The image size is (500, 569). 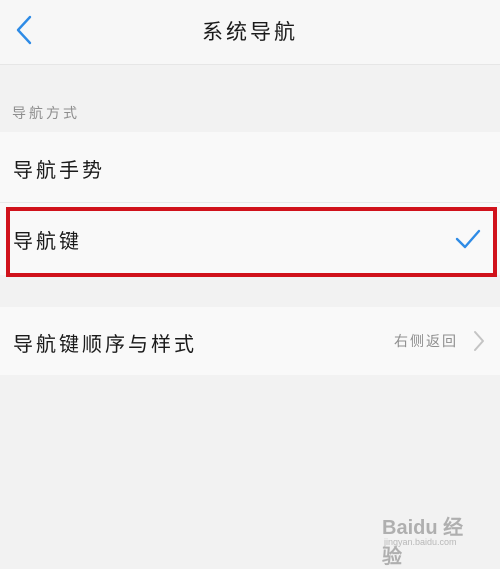 What do you see at coordinates (46, 114) in the screenshot?
I see `section-header: 导航方式` at bounding box center [46, 114].